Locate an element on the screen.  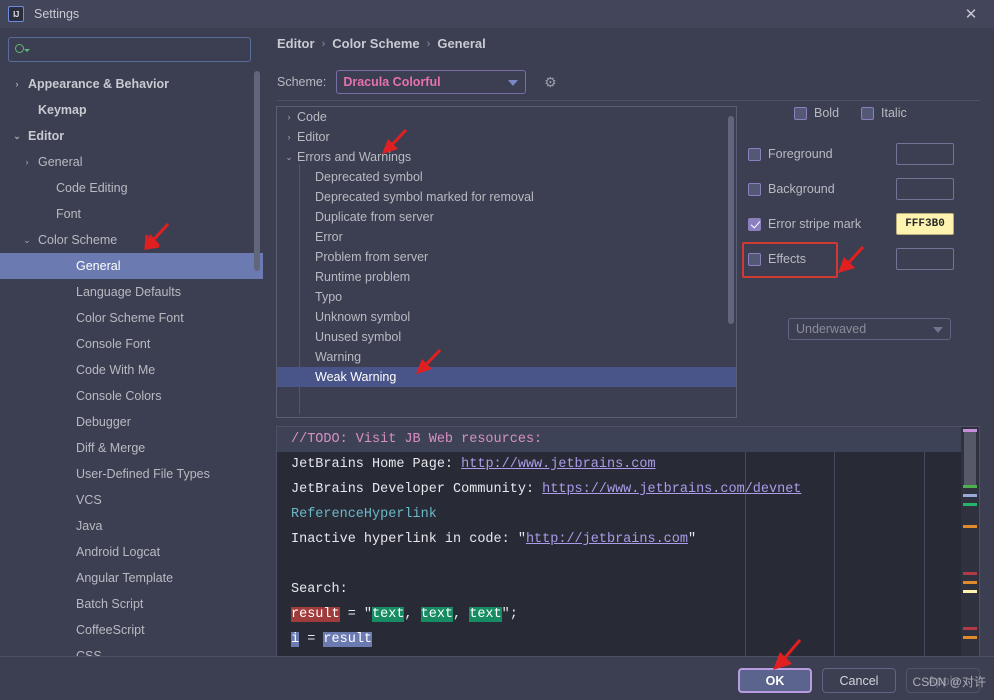
search-box is located at coordinates (129, 49).